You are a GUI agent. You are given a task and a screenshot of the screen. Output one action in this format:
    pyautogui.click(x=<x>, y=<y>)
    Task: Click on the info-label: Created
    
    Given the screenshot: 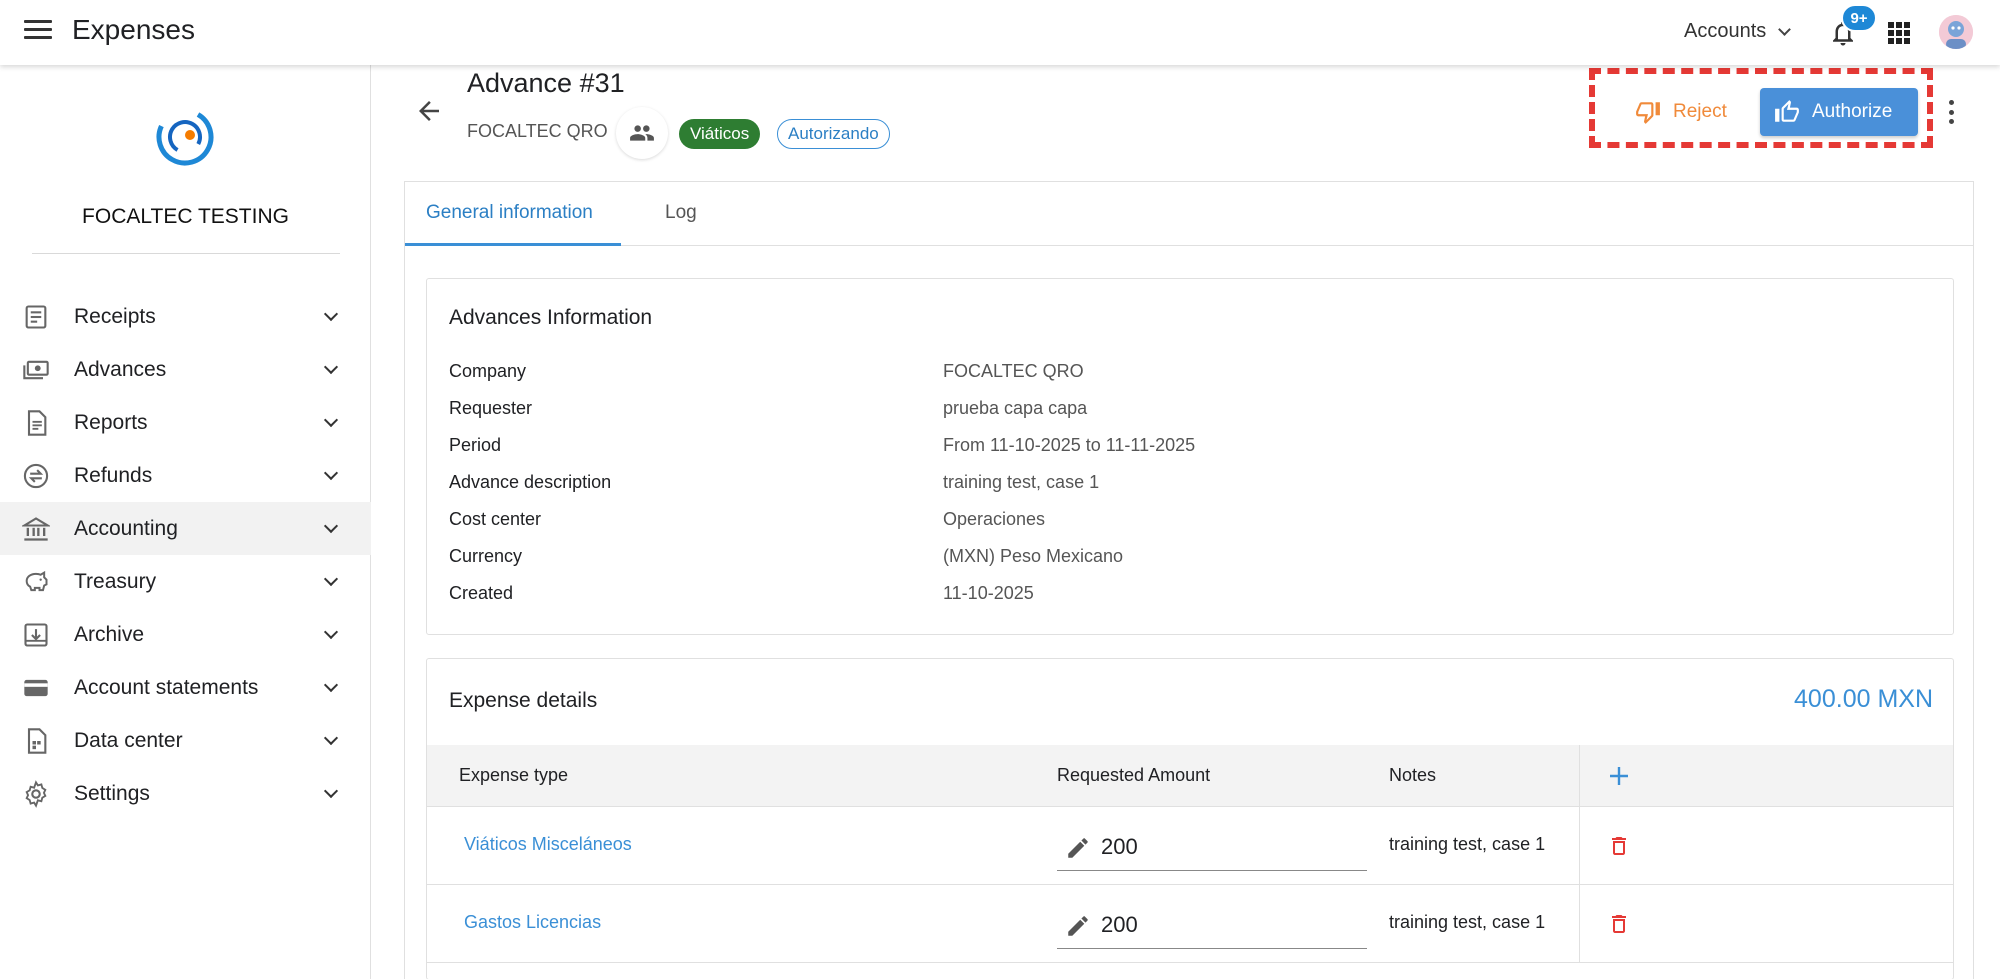 What is the action you would take?
    pyautogui.click(x=481, y=593)
    